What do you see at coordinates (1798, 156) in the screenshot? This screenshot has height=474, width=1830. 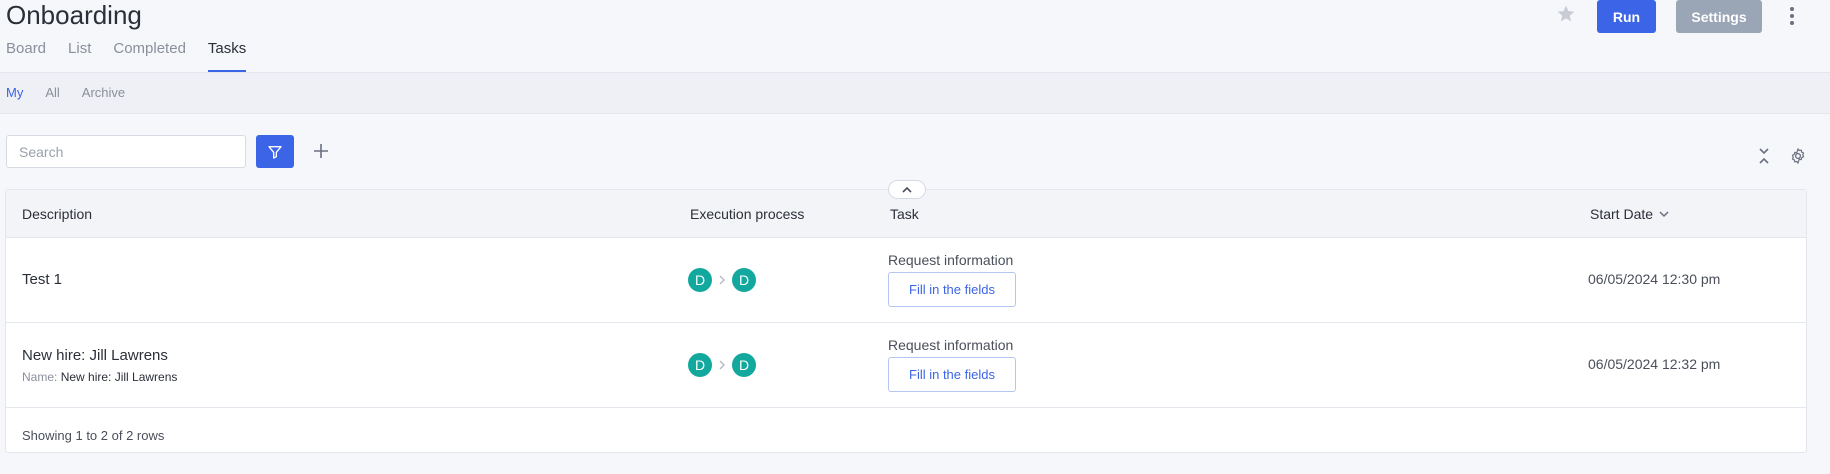 I see `gear-icon` at bounding box center [1798, 156].